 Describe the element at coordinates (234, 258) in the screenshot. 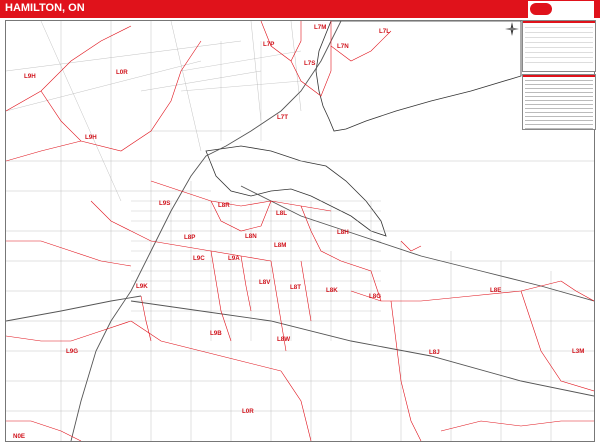

I see `zone-label: L9A` at that location.